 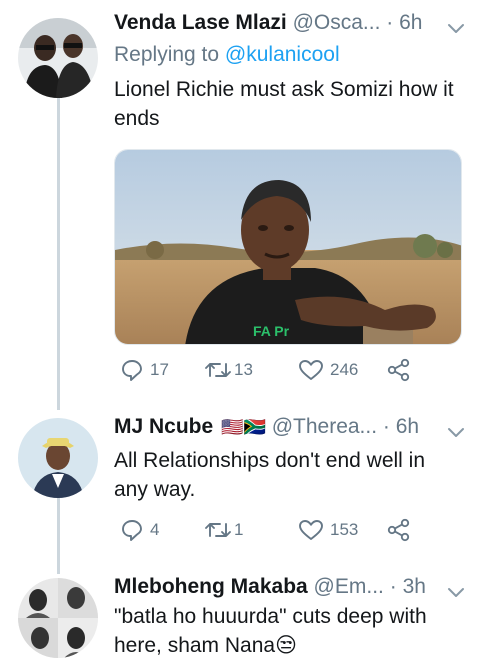 What do you see at coordinates (167, 54) in the screenshot?
I see `replying-to-label: Replying to` at bounding box center [167, 54].